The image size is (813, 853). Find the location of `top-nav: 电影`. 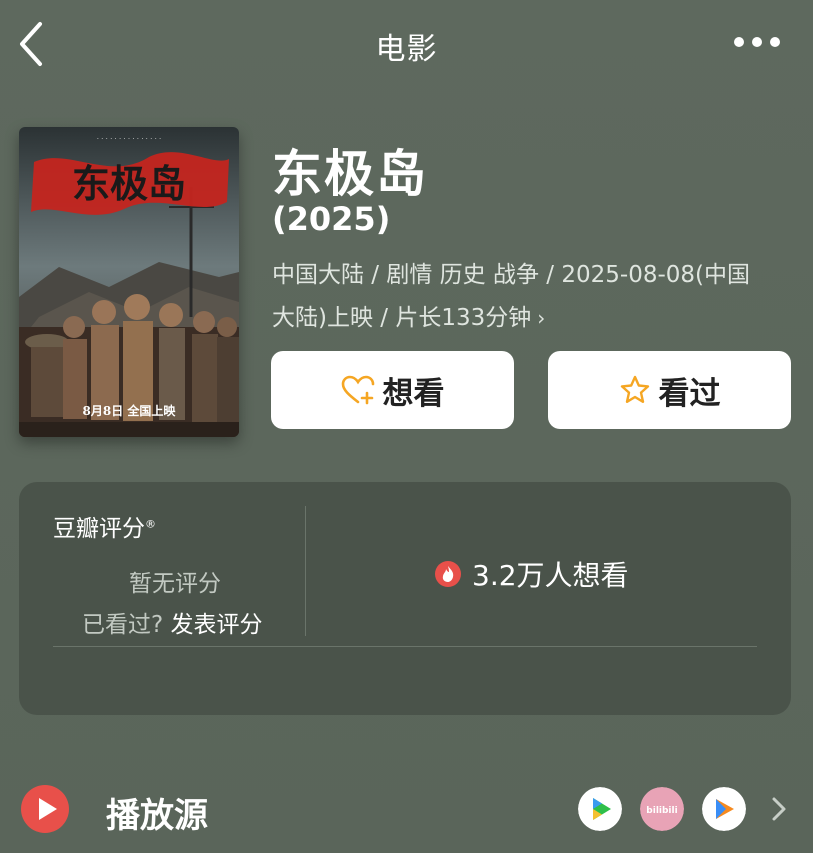

top-nav: 电影 is located at coordinates (406, 45).